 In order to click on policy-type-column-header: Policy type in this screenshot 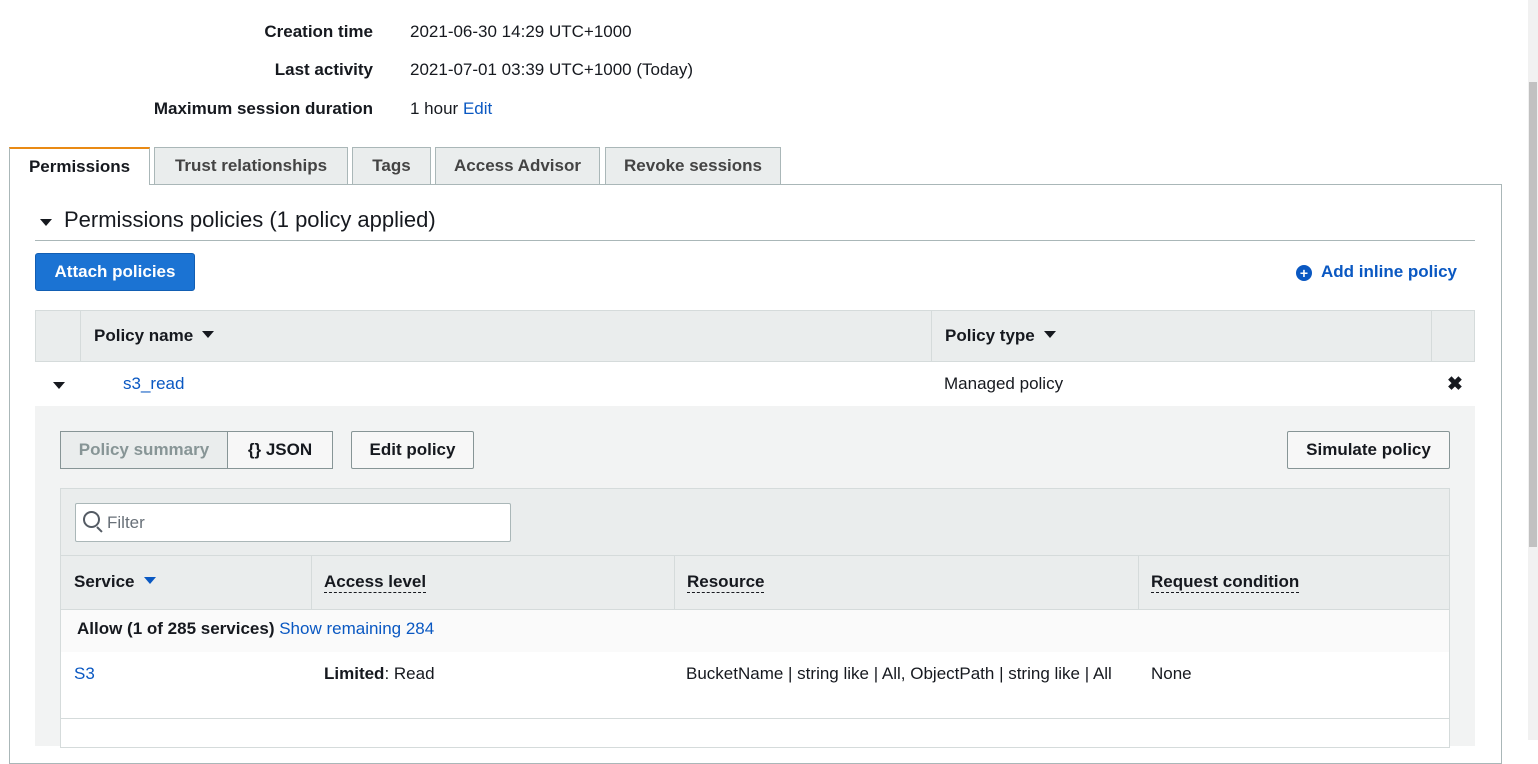, I will do `click(1000, 336)`.